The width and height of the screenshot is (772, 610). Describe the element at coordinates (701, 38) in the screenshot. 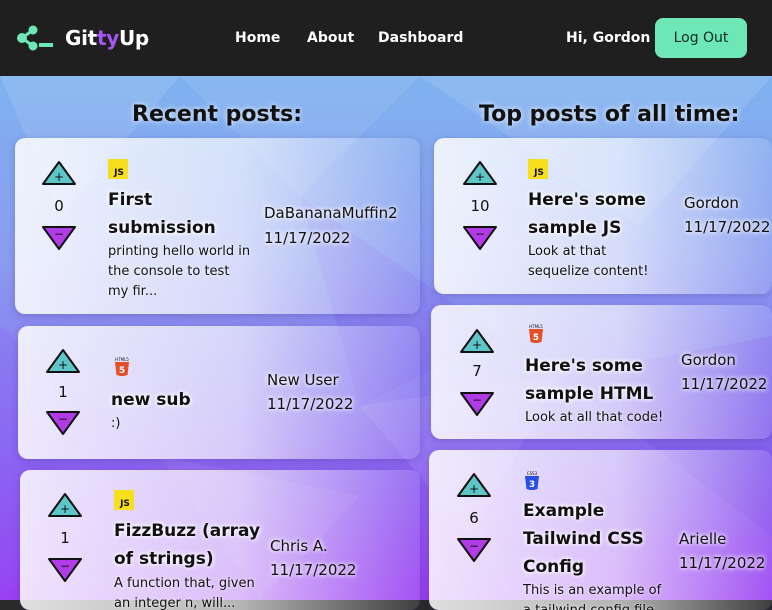

I see `logout-button: Log Out` at that location.